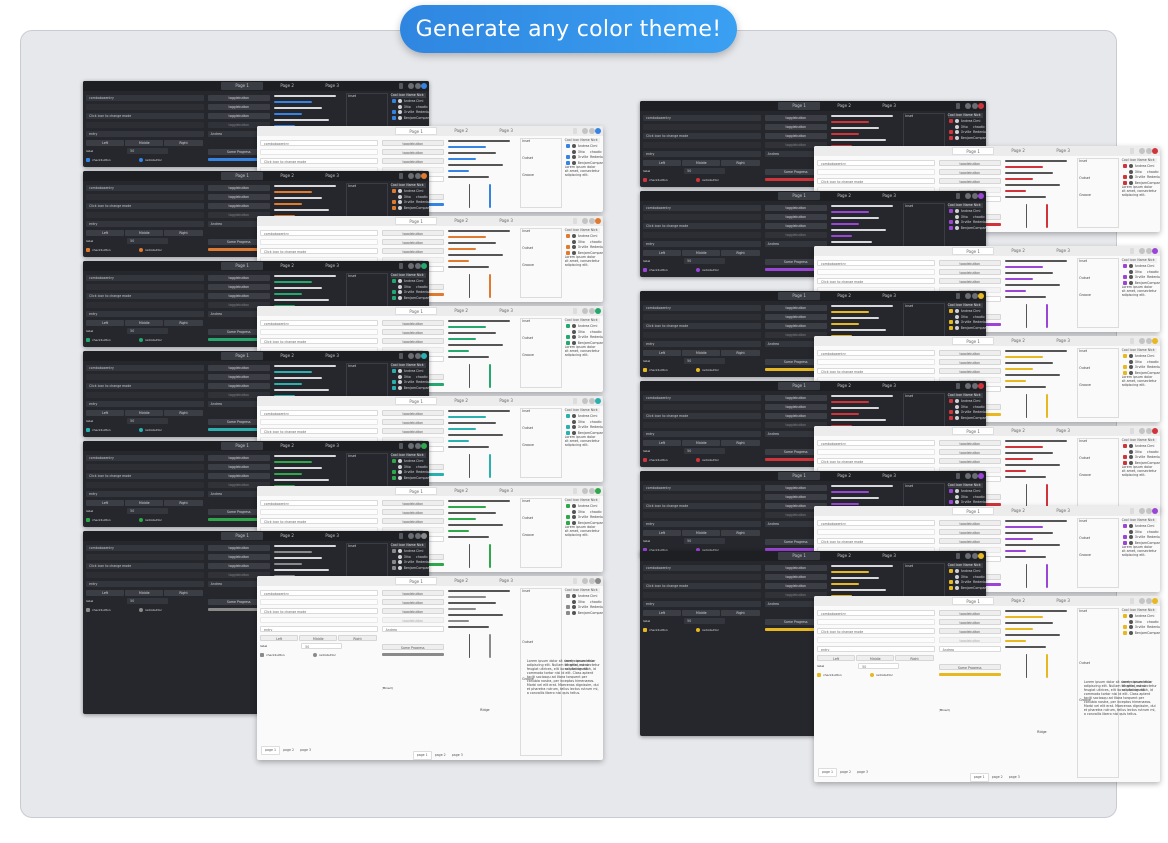  I want to click on align-middle-button: Middle, so click(701, 443).